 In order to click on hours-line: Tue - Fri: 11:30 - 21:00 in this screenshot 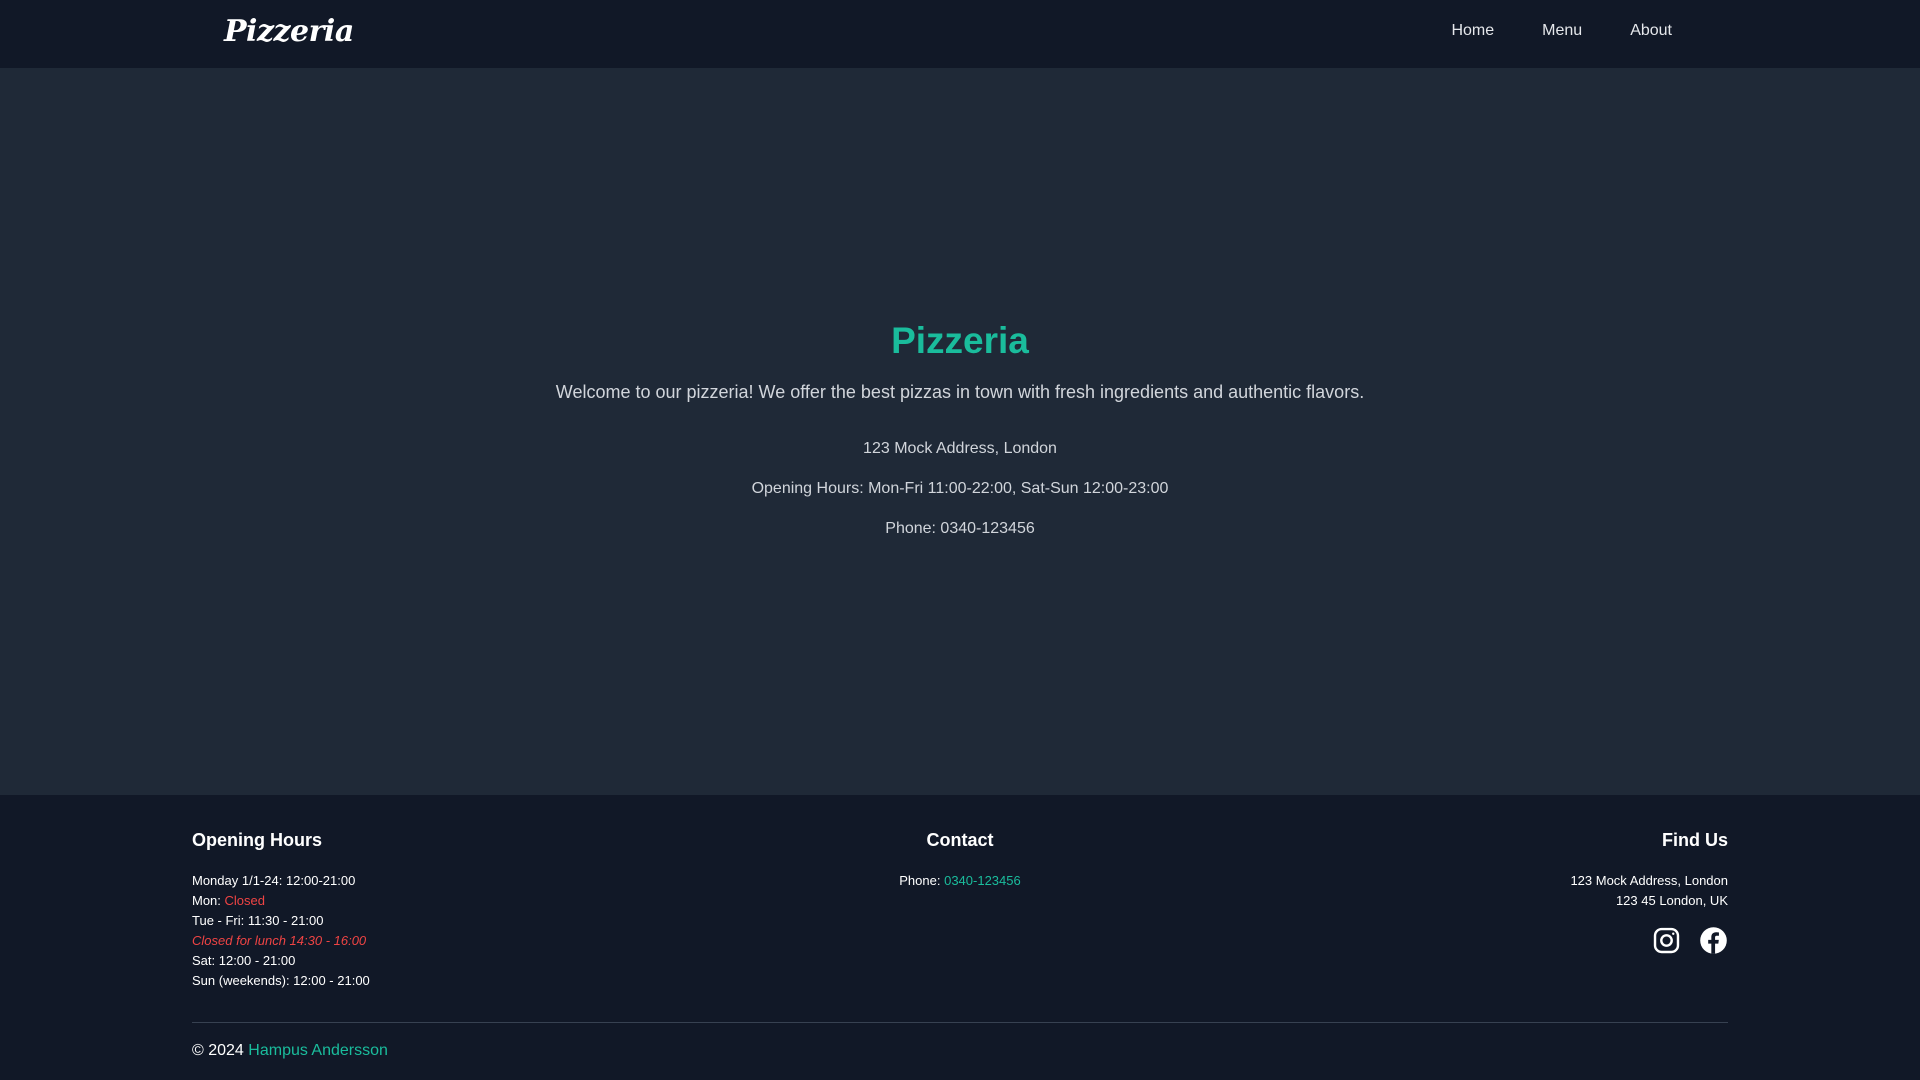, I will do `click(258, 920)`.